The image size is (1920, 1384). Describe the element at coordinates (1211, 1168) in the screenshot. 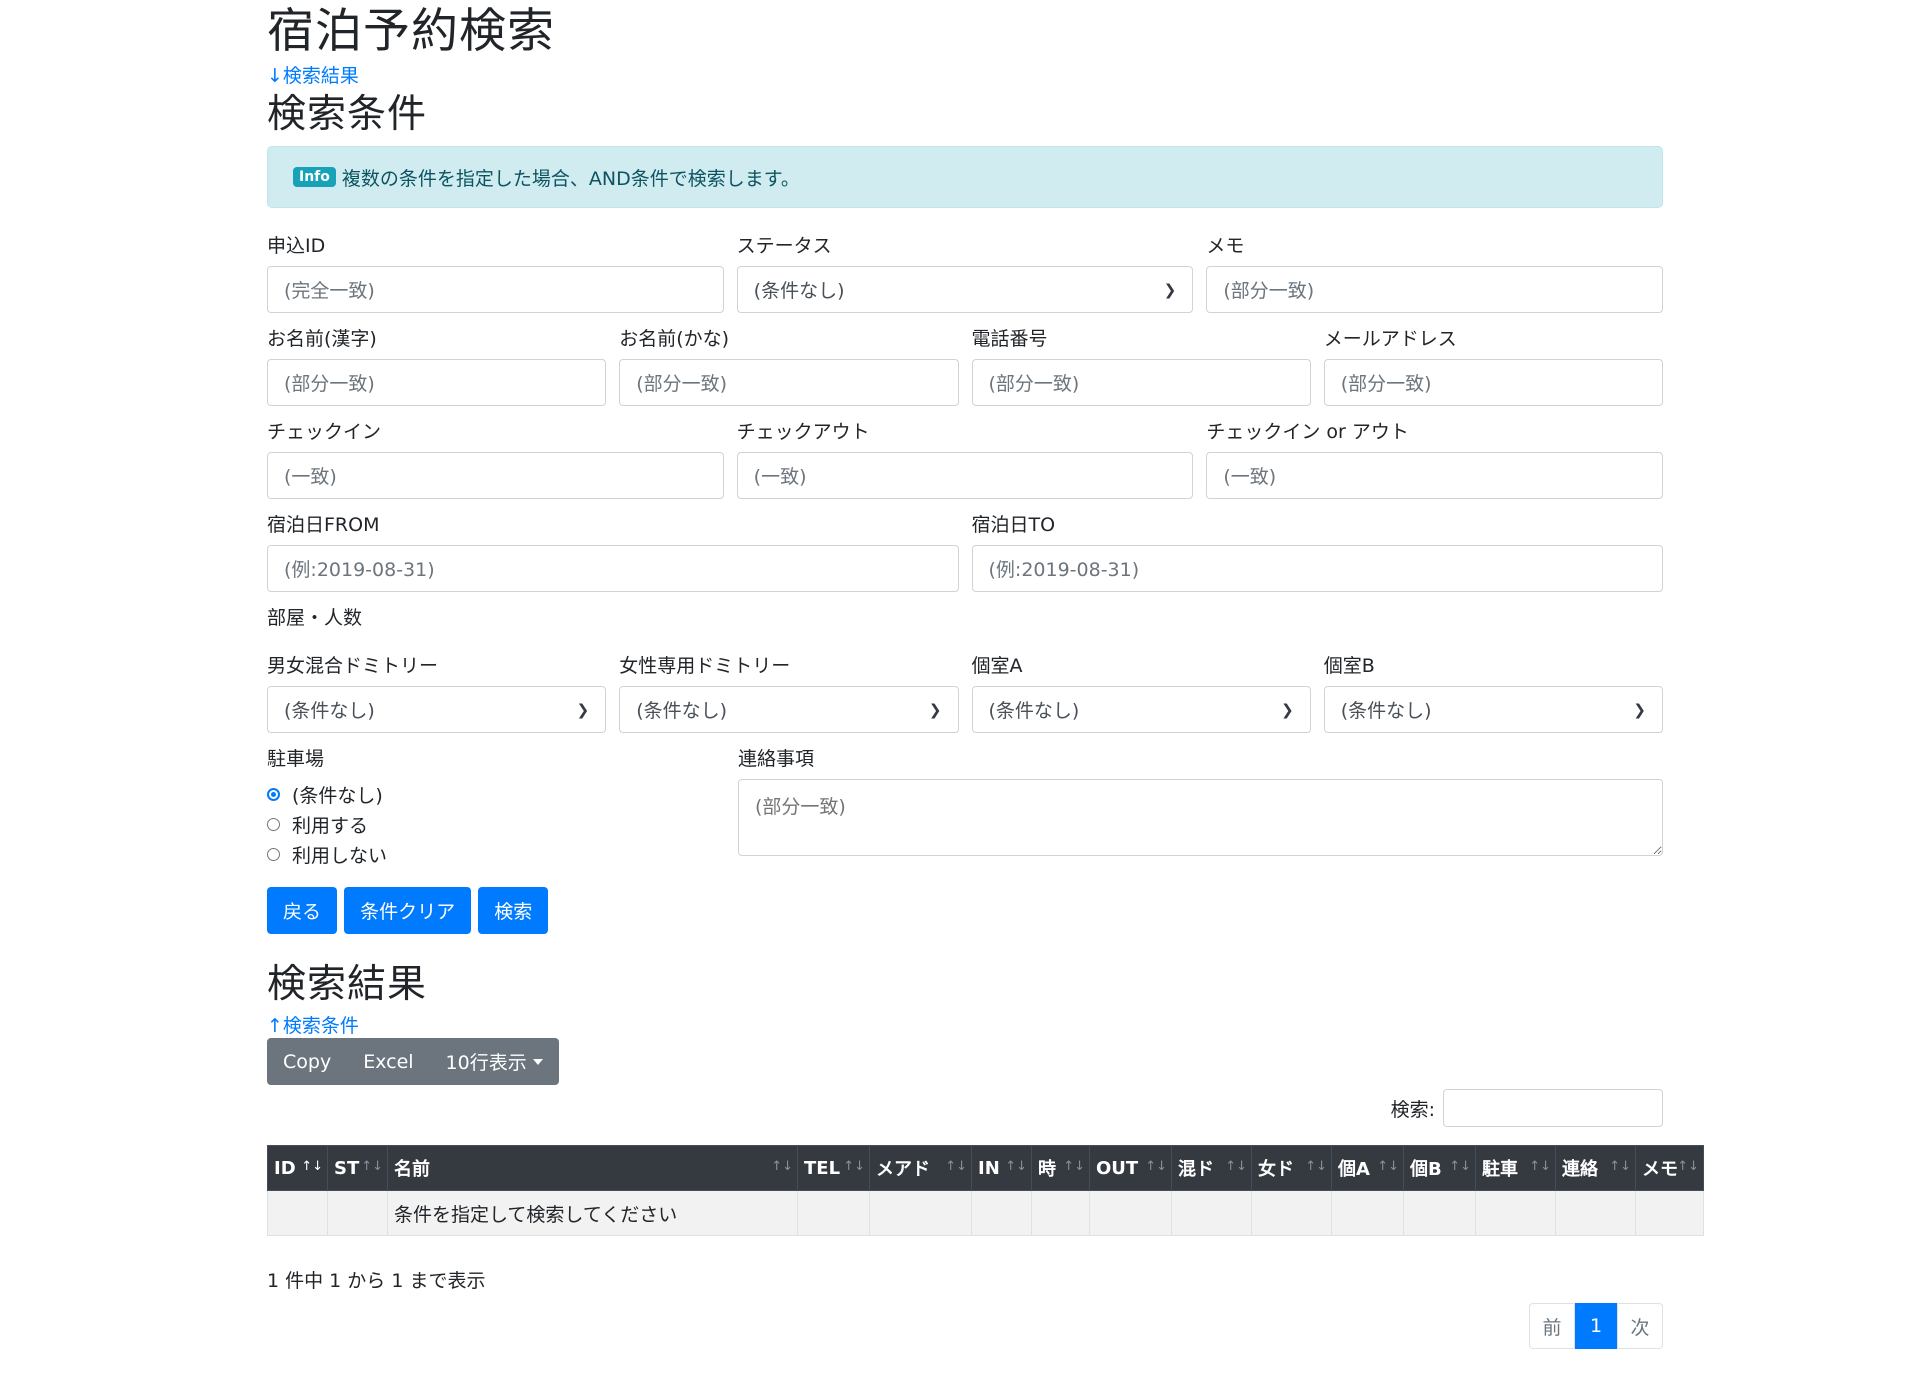

I see `column-header-mixed-dorm: 混ド ↑↓` at that location.